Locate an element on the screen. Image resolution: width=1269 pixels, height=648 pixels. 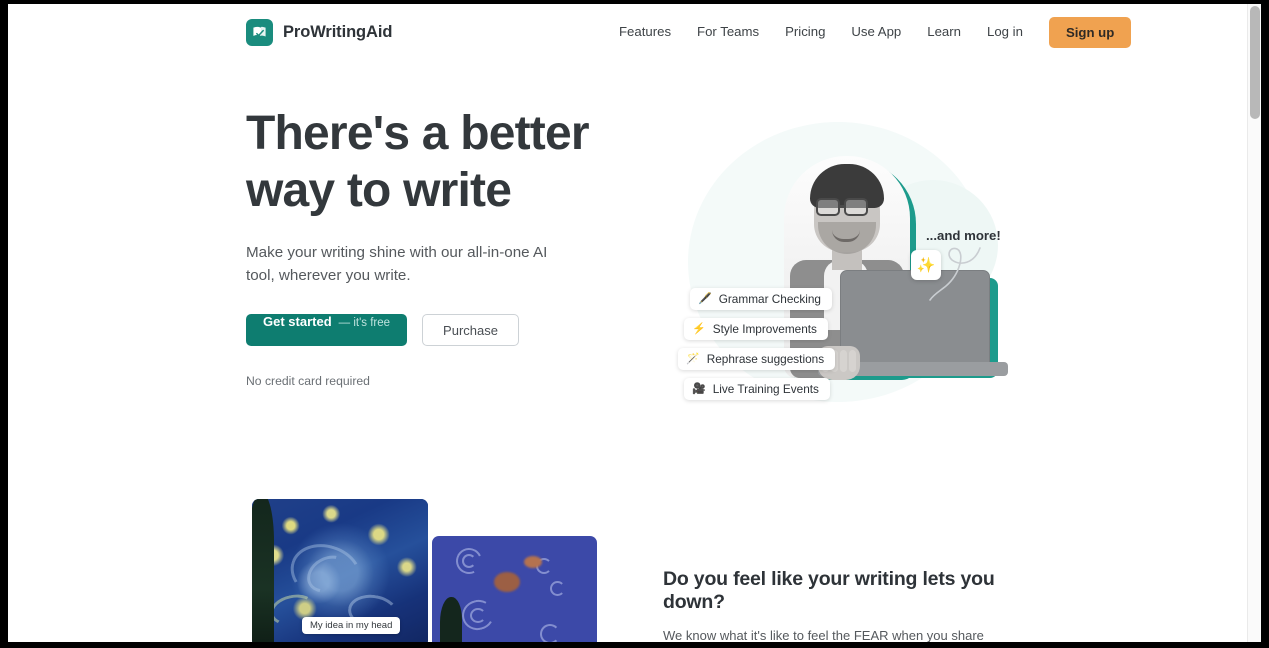
feature-chip-grammar-checking: 🖋️ Grammar Checking is located at coordinates (761, 299).